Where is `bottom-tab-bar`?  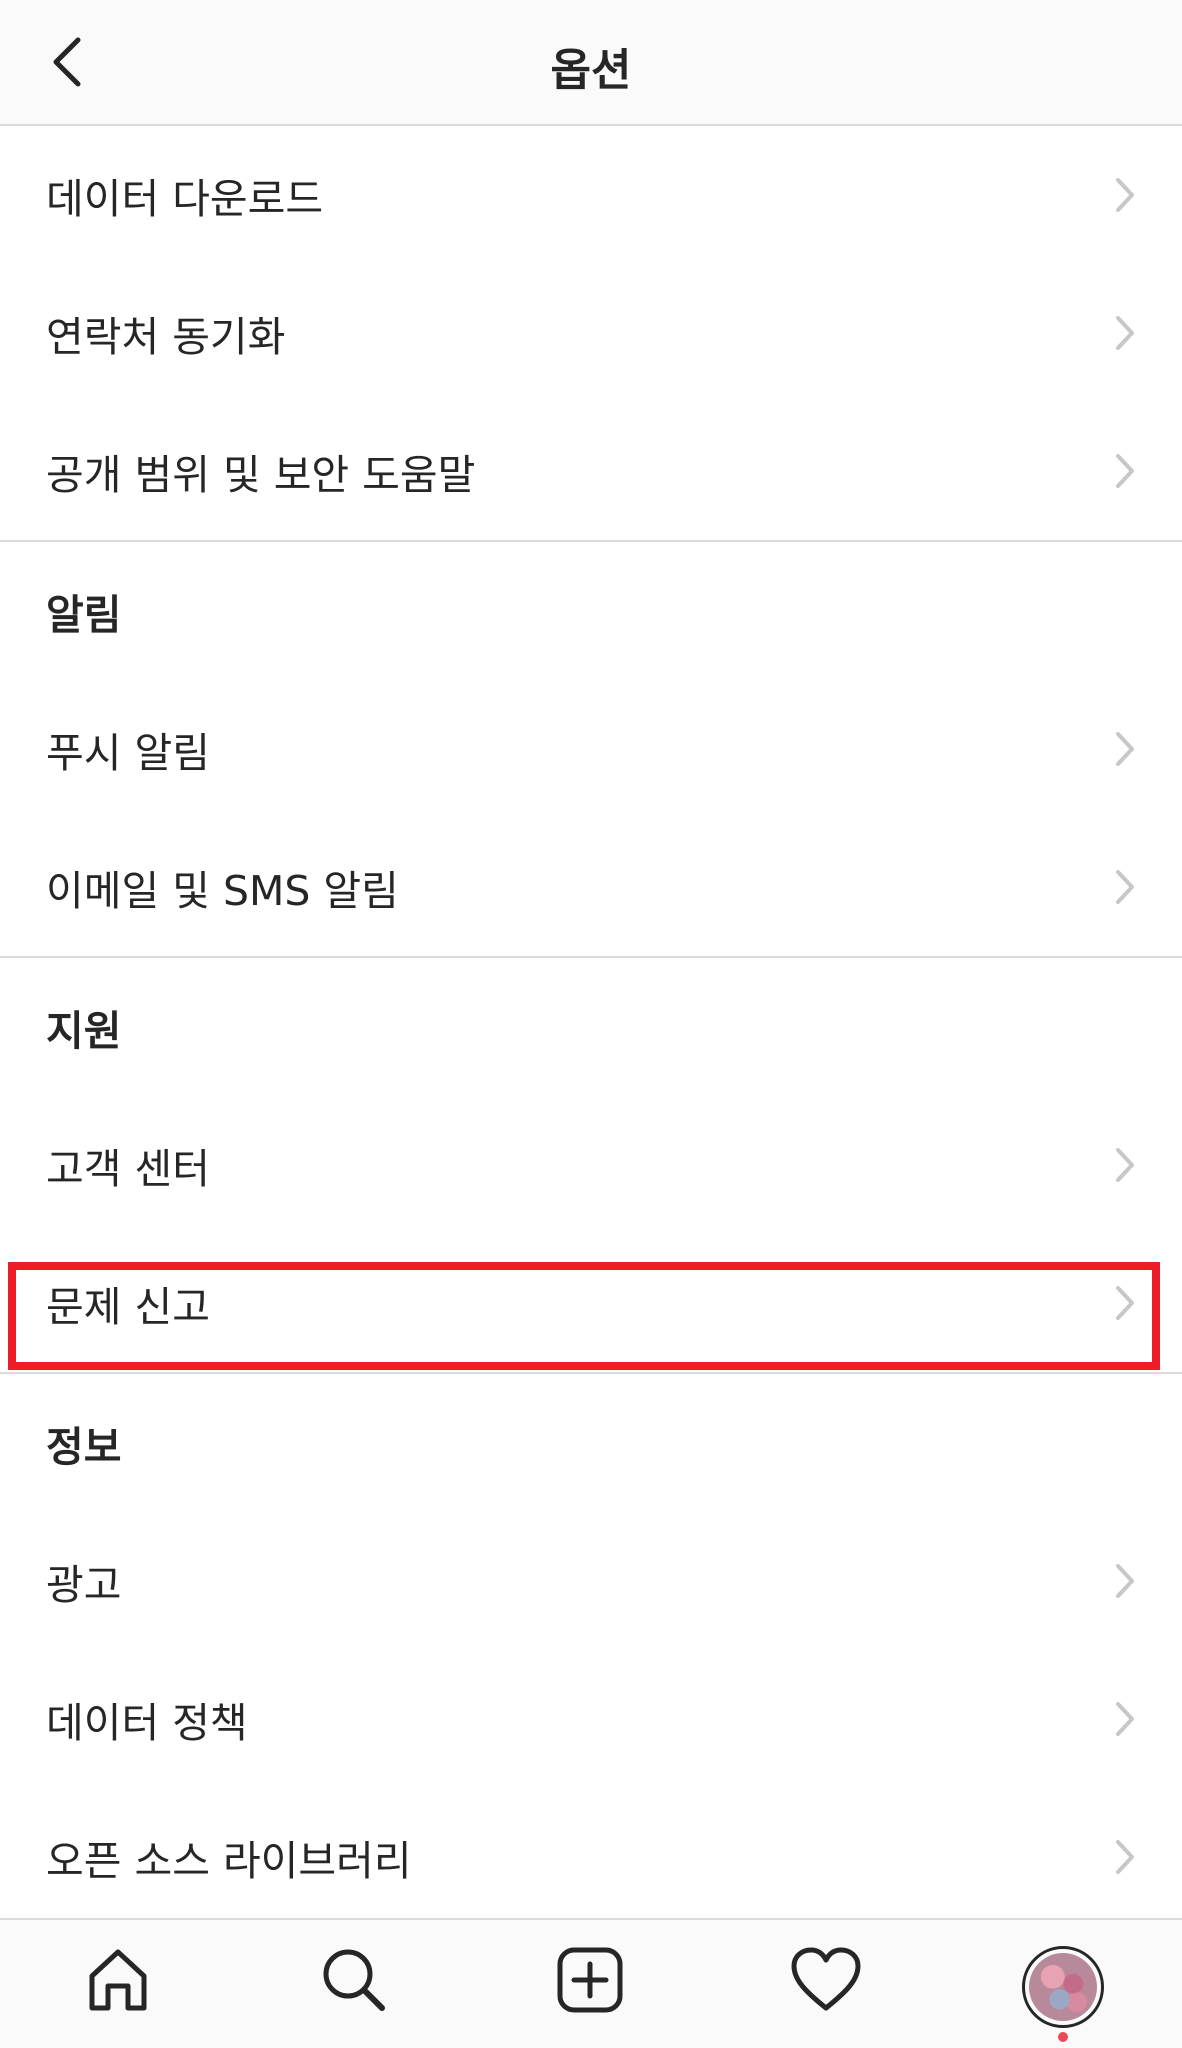
bottom-tab-bar is located at coordinates (591, 1983).